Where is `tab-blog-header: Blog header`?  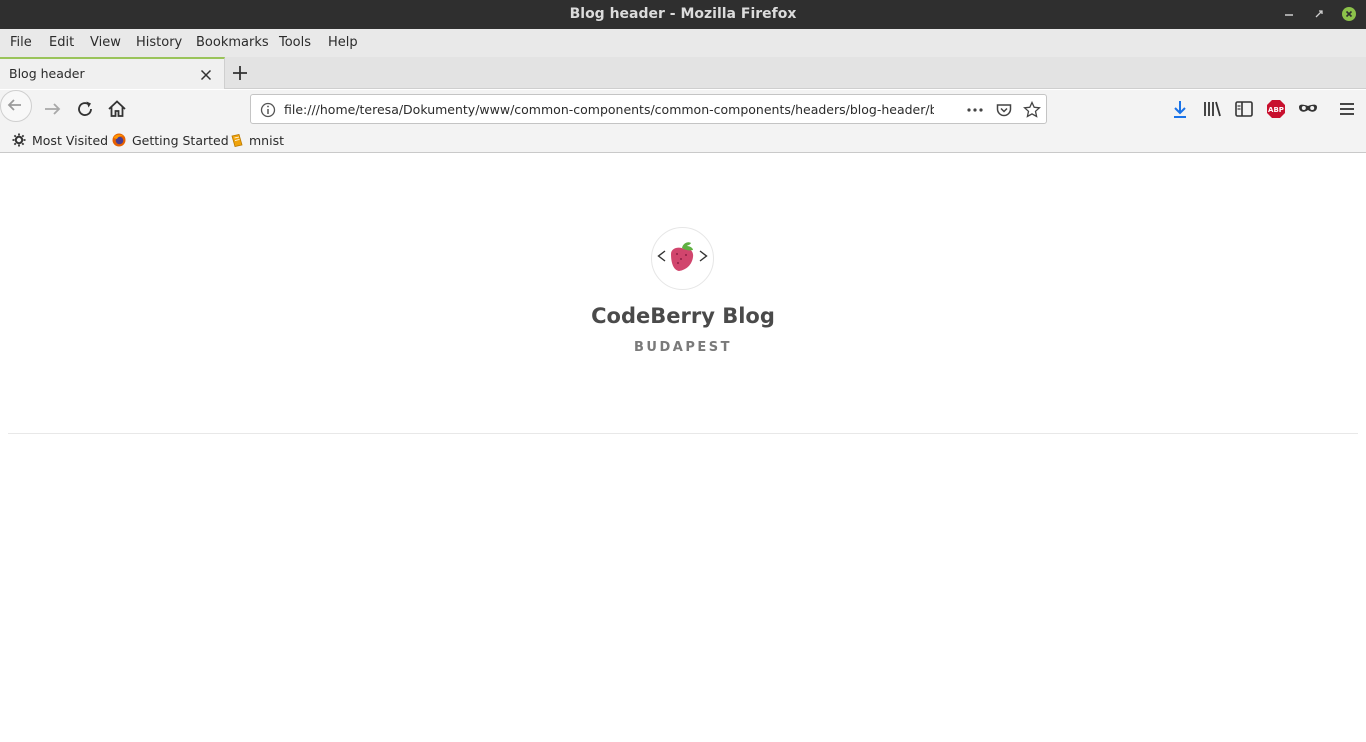 tab-blog-header: Blog header is located at coordinates (112, 73).